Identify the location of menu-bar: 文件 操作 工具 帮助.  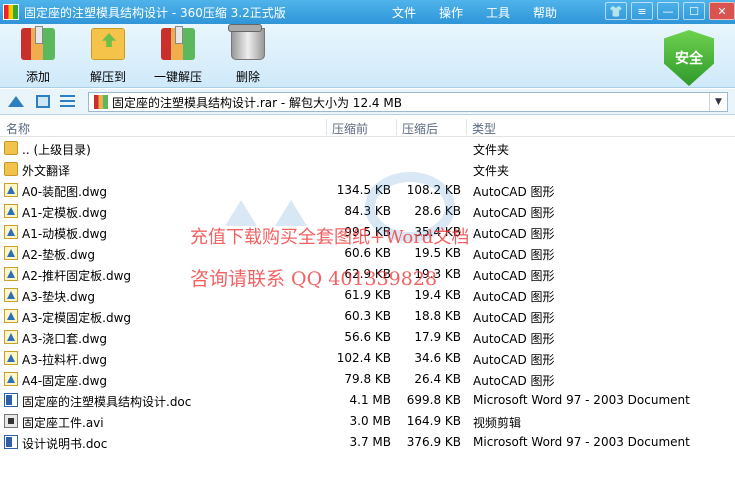
(486, 12).